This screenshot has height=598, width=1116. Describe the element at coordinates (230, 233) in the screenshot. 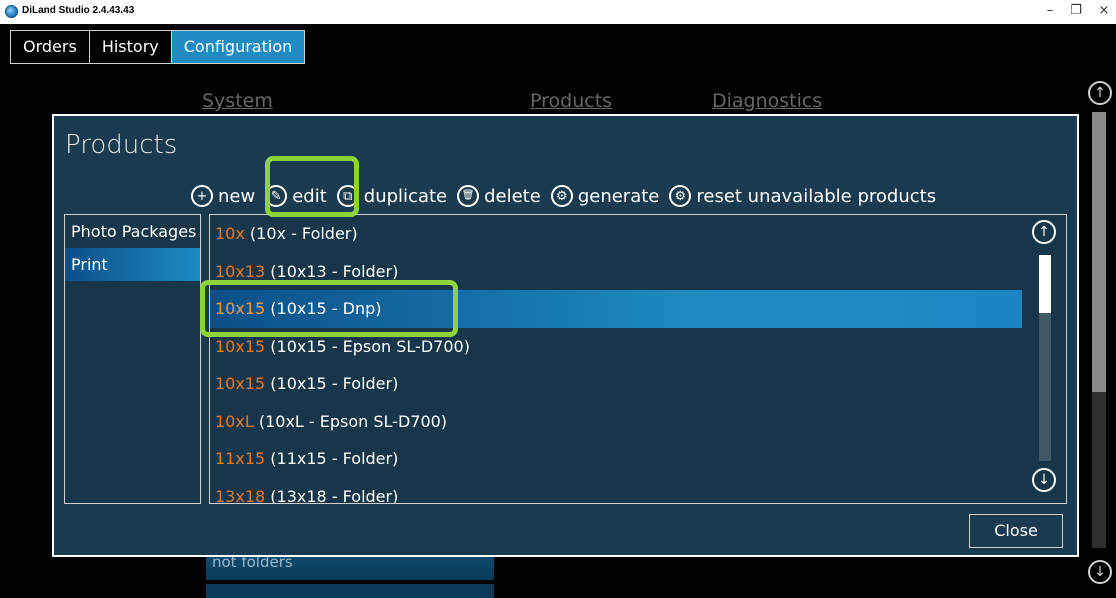

I see `product-code: 10x` at that location.